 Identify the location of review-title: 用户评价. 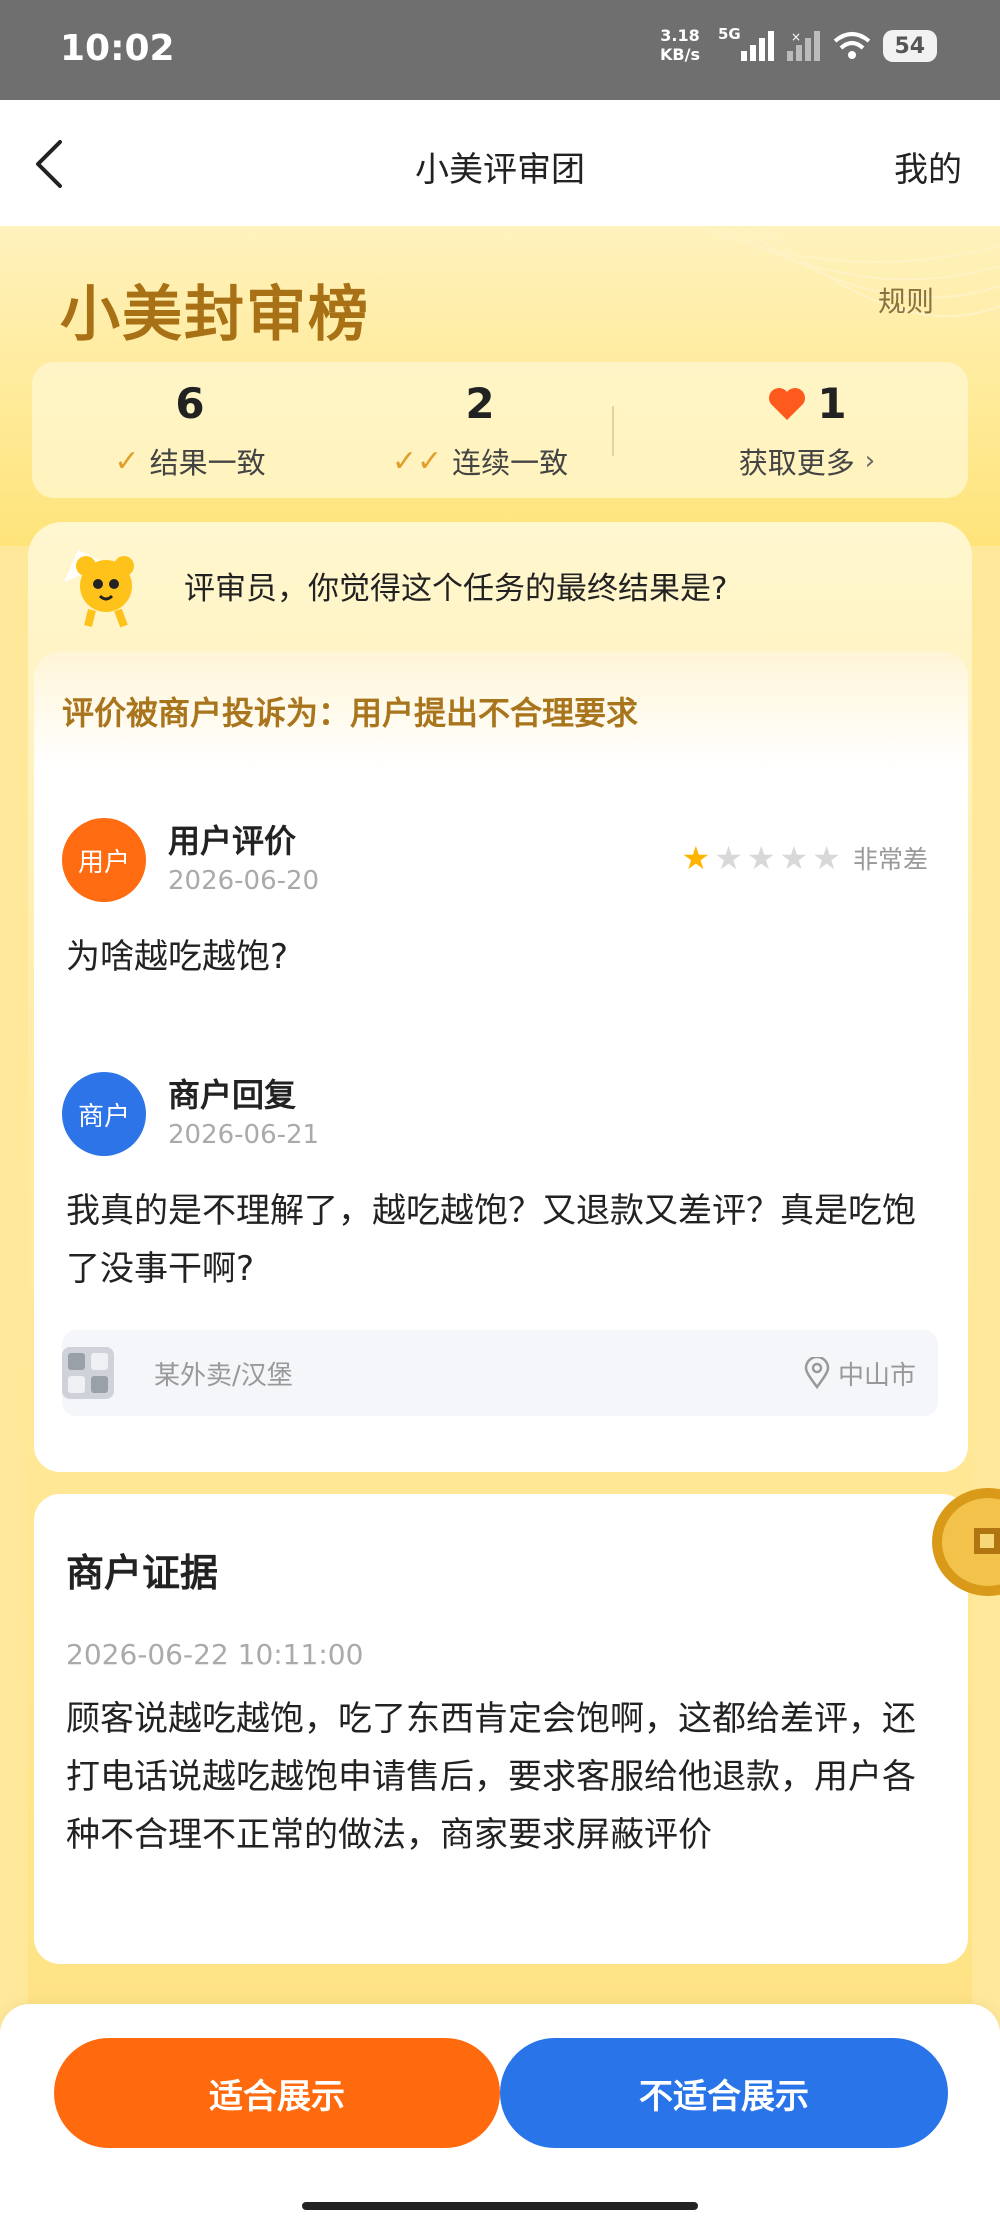
(232, 841).